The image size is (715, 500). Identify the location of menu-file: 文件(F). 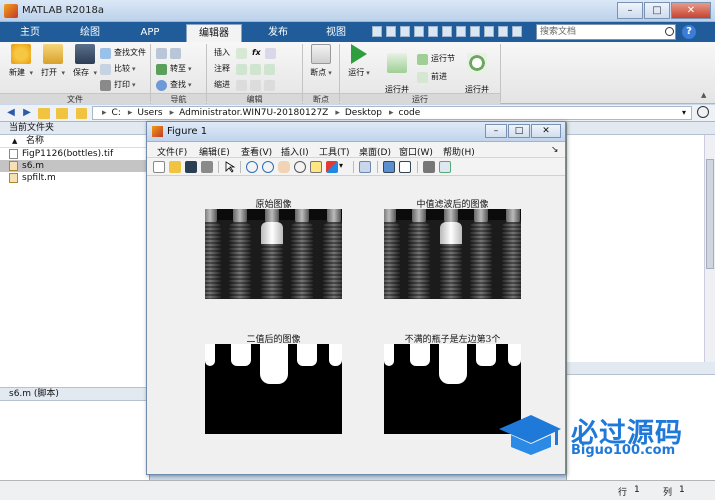
(172, 151).